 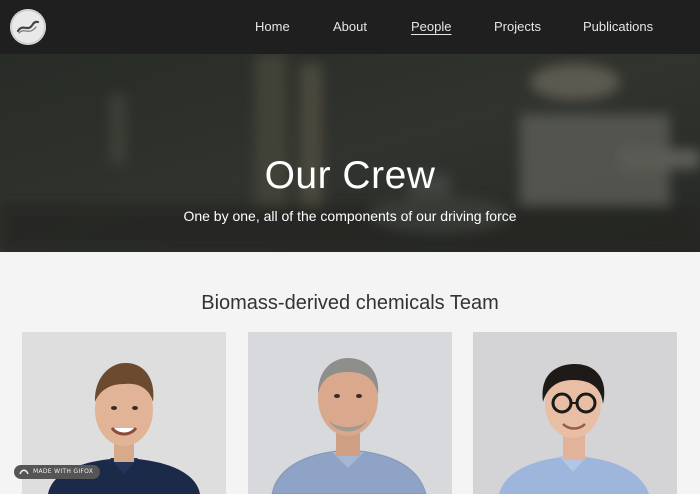 What do you see at coordinates (350, 175) in the screenshot?
I see `hero-title: Our Crew` at bounding box center [350, 175].